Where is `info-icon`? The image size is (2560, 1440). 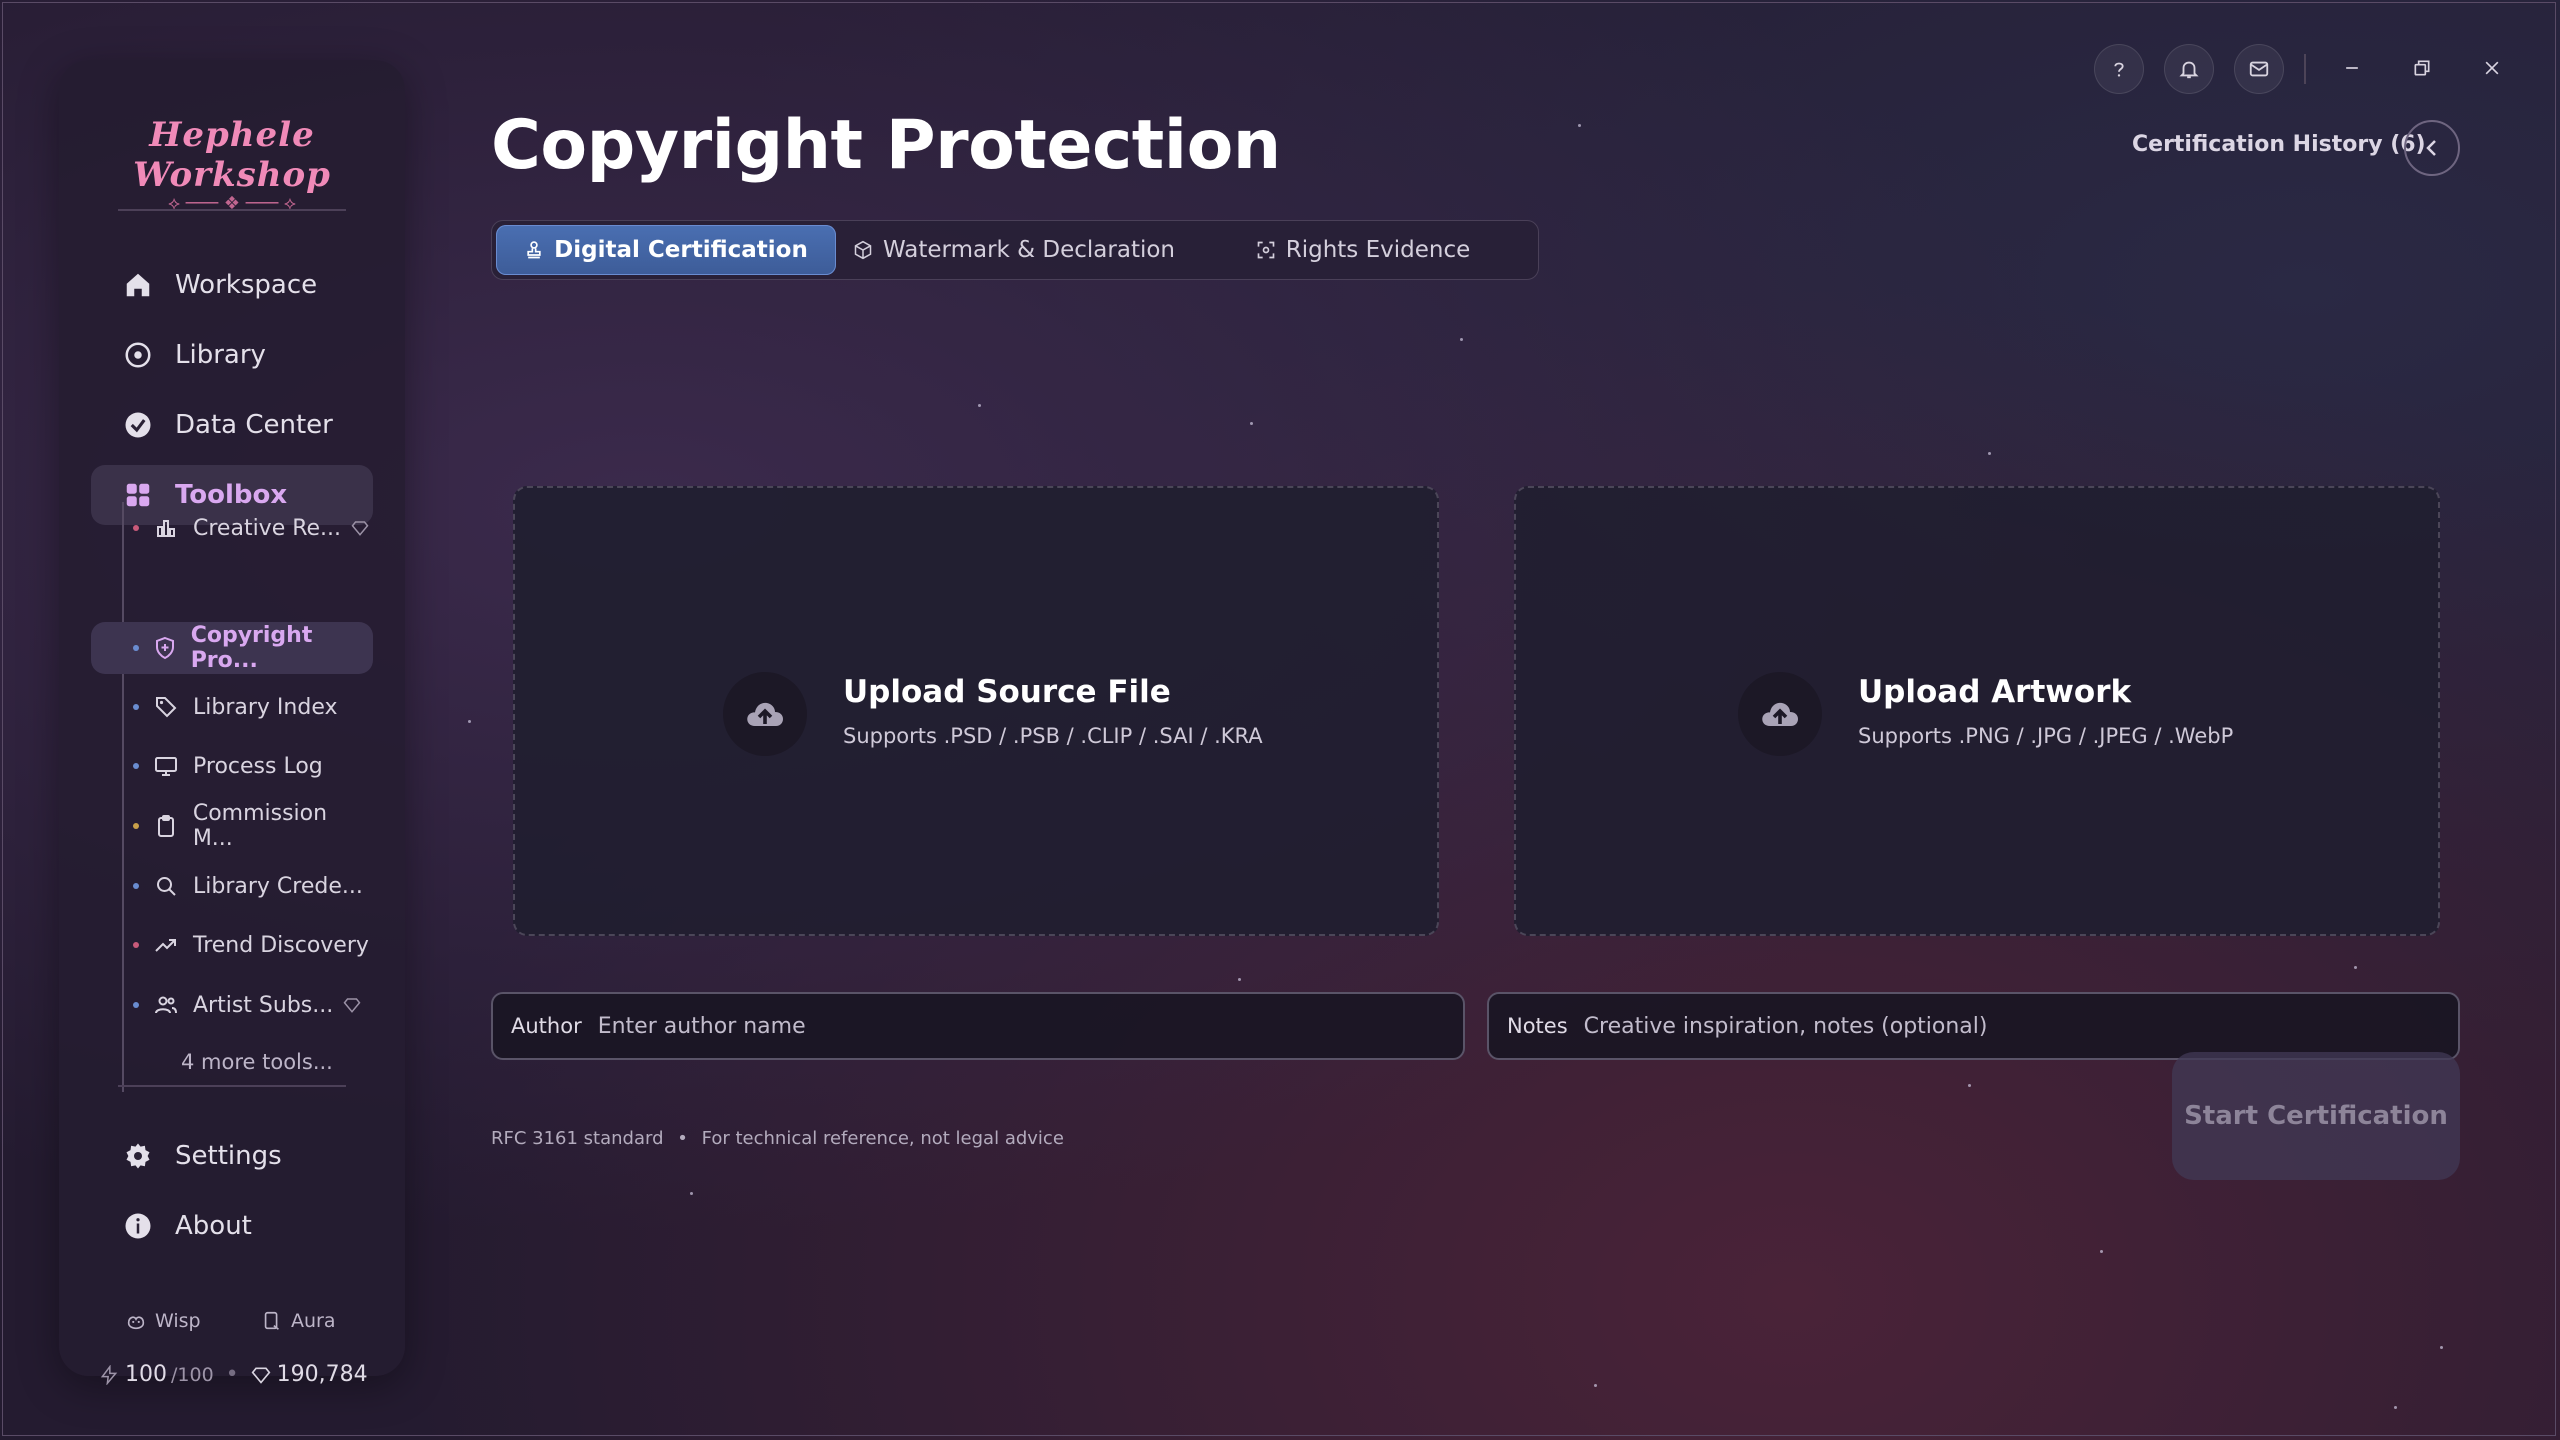 info-icon is located at coordinates (138, 1226).